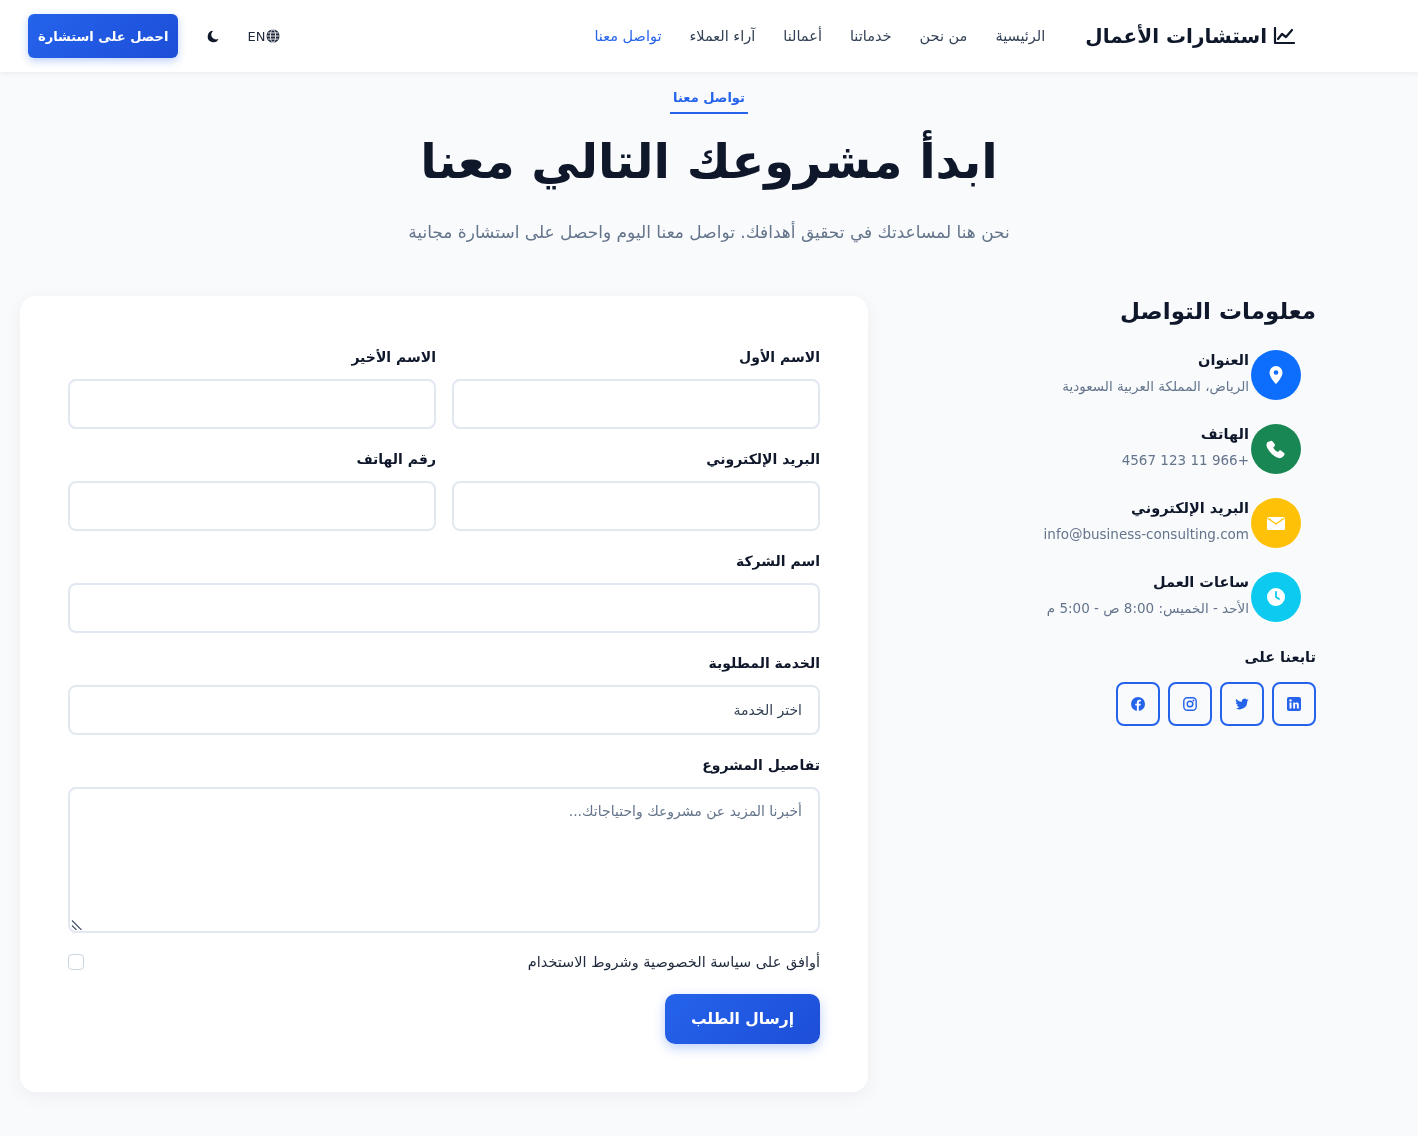  I want to click on contact-label: البريد الإلكتروني, so click(1189, 508).